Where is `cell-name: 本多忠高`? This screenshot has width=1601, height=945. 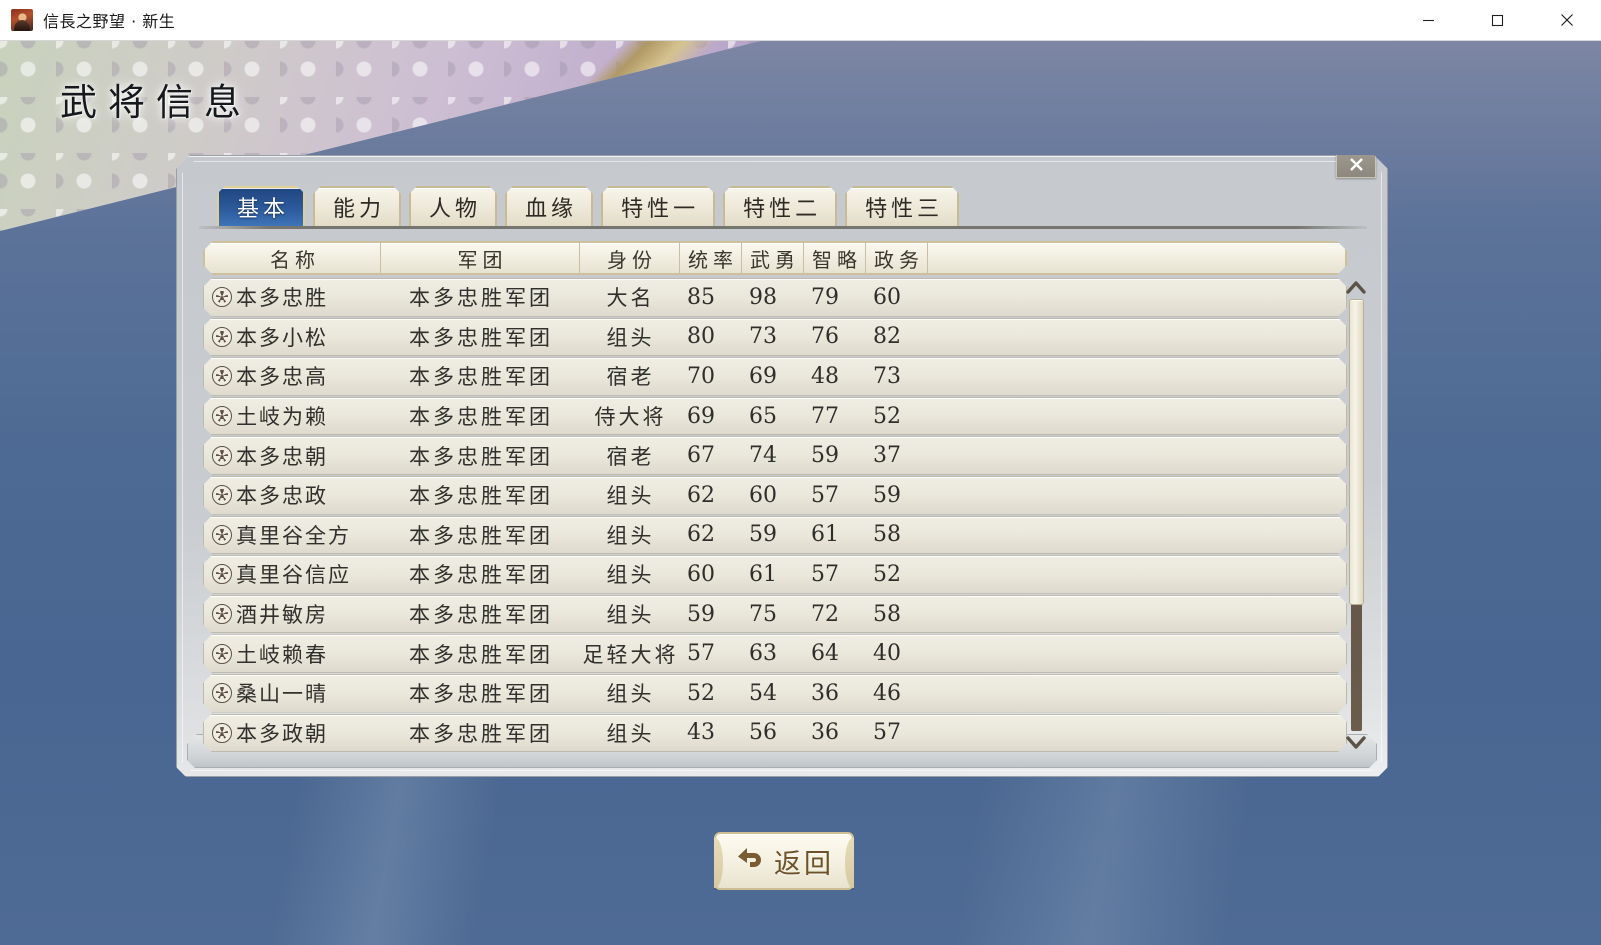
cell-name: 本多忠高 is located at coordinates (292, 376).